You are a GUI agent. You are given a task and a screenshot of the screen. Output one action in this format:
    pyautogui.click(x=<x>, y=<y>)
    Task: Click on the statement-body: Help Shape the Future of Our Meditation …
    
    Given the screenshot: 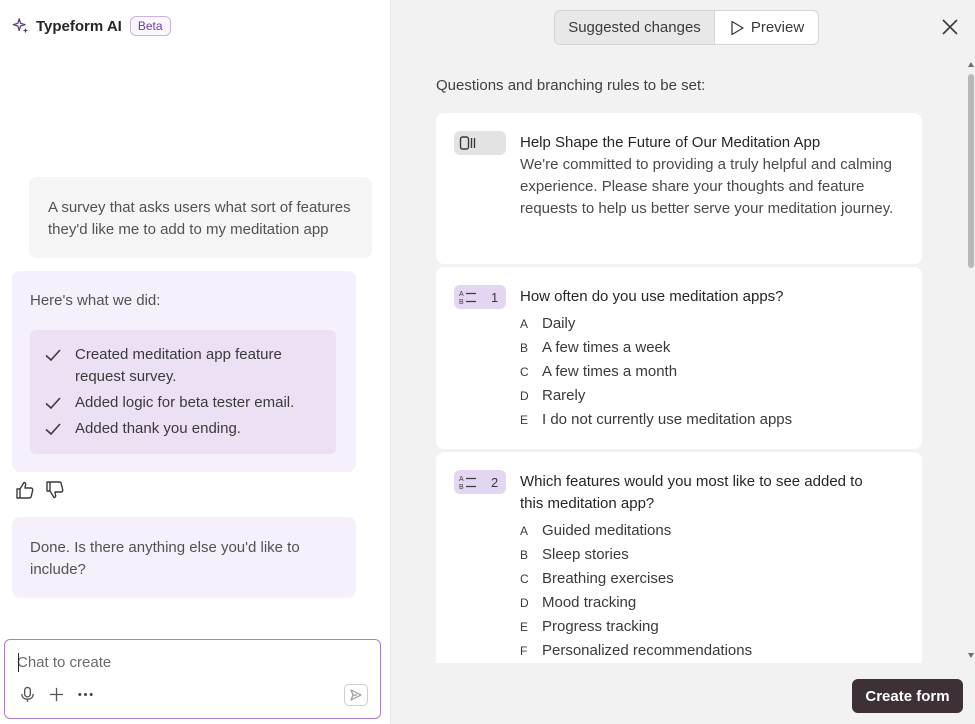 What is the action you would take?
    pyautogui.click(x=721, y=166)
    